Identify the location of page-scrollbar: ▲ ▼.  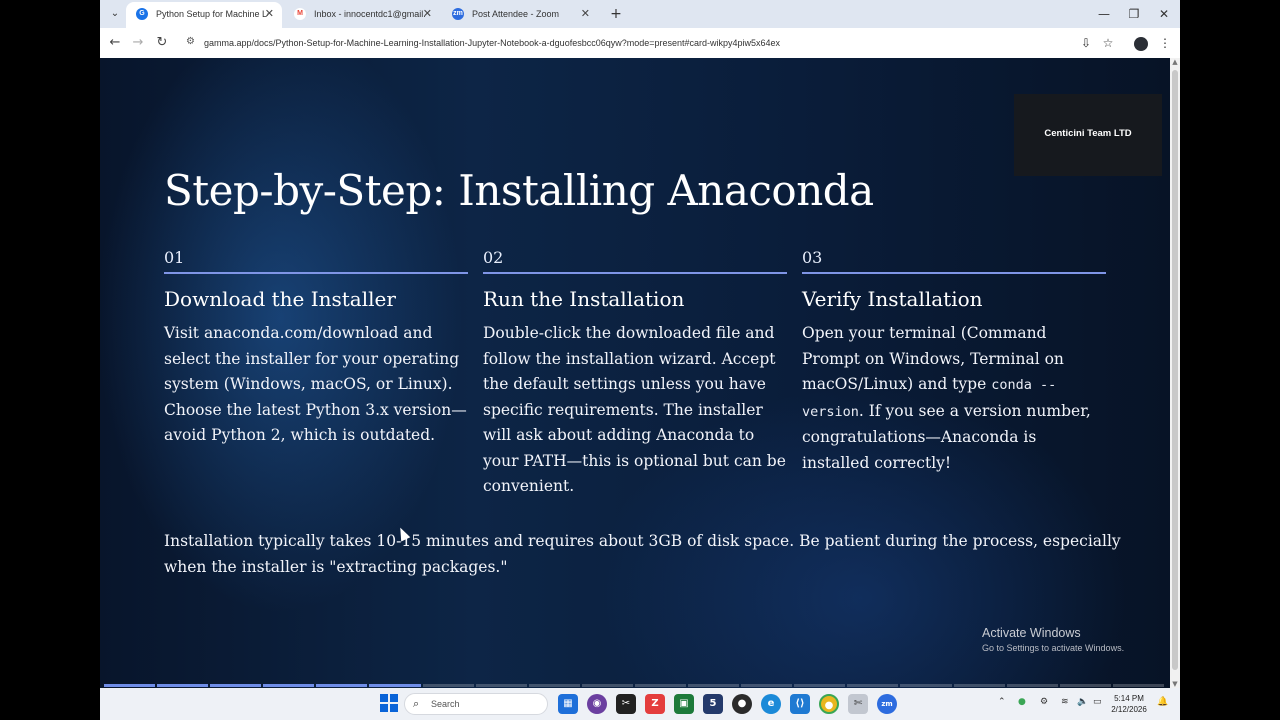
(1175, 373).